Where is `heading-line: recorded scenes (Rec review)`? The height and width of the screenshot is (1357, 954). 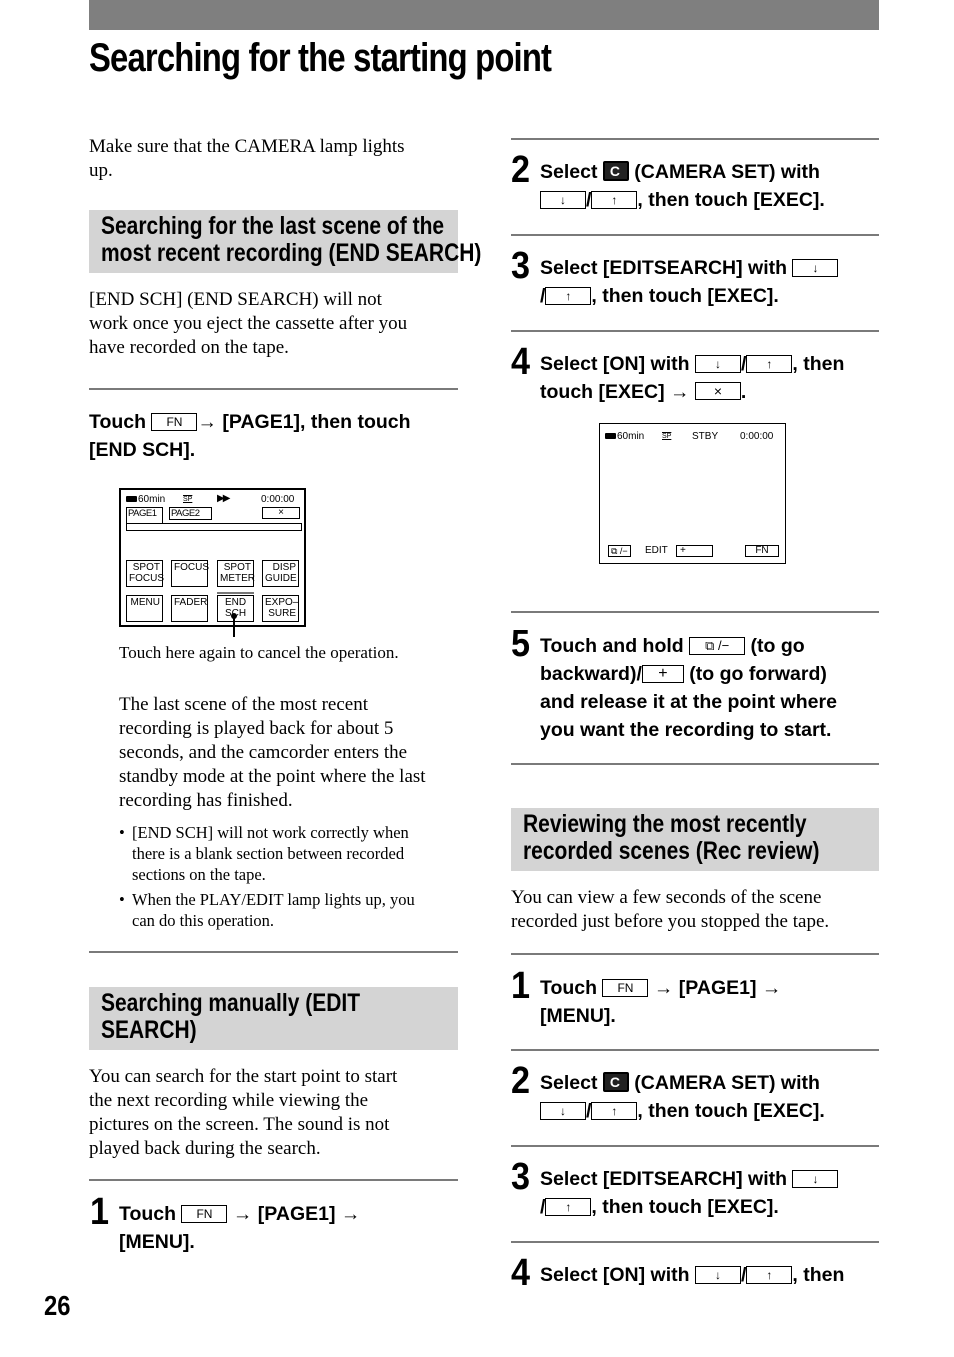 heading-line: recorded scenes (Rec review) is located at coordinates (671, 851).